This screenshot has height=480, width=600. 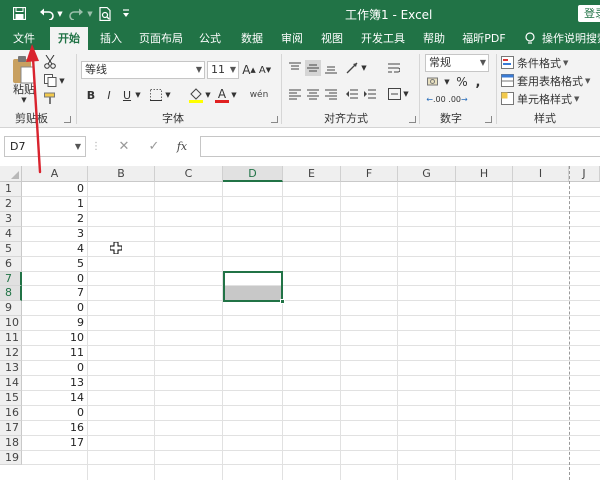 I want to click on align-right-icon, so click(x=331, y=94).